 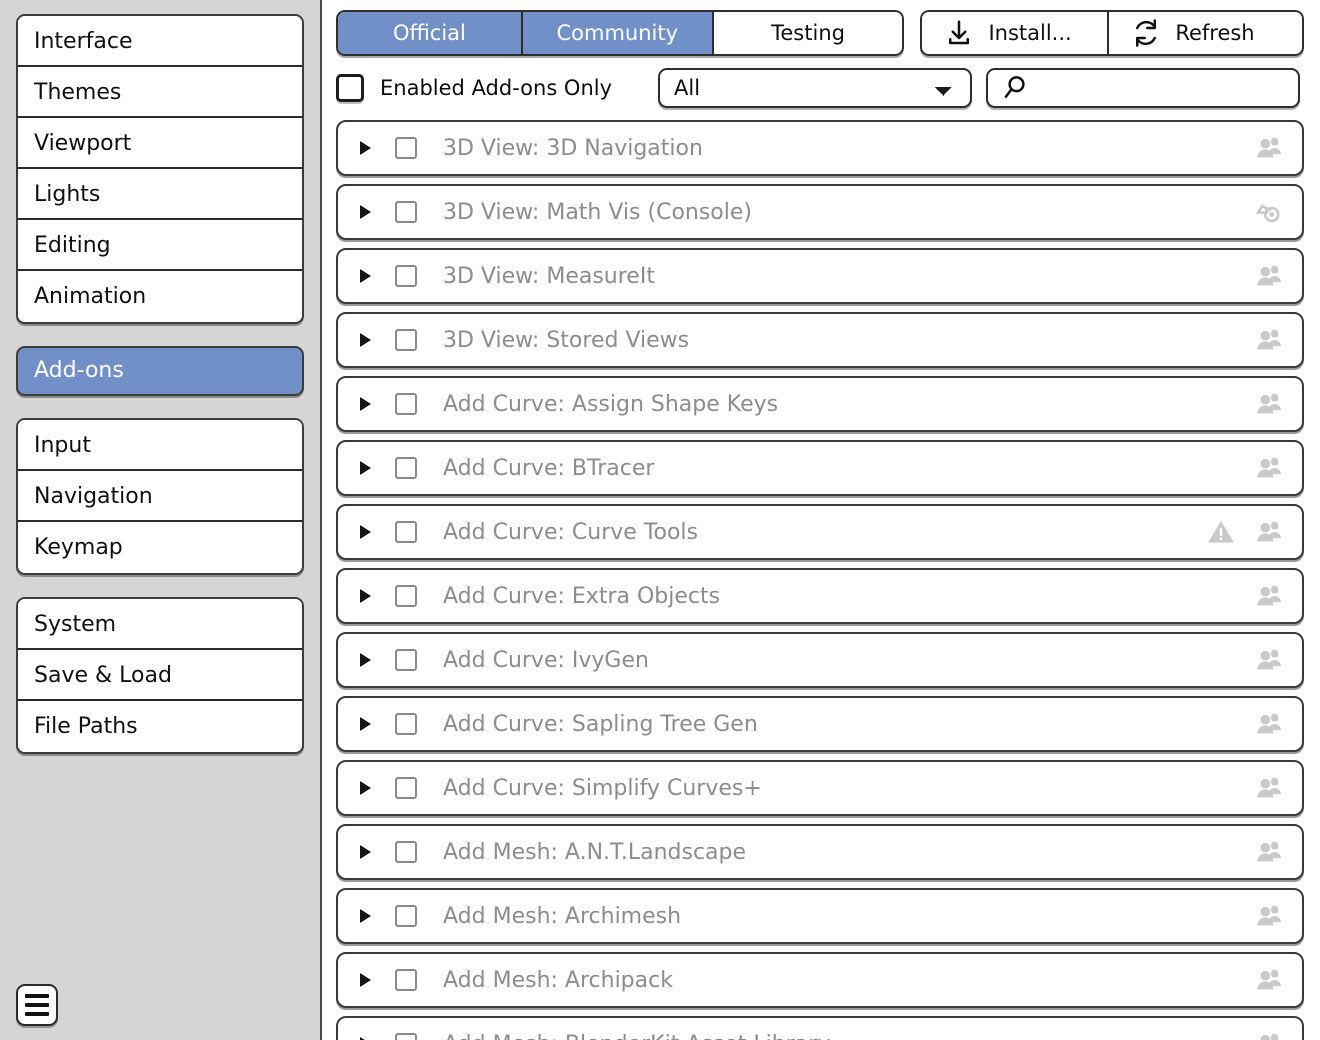 I want to click on enabled-only-toggle: Enabled Add-ons Only, so click(x=497, y=88).